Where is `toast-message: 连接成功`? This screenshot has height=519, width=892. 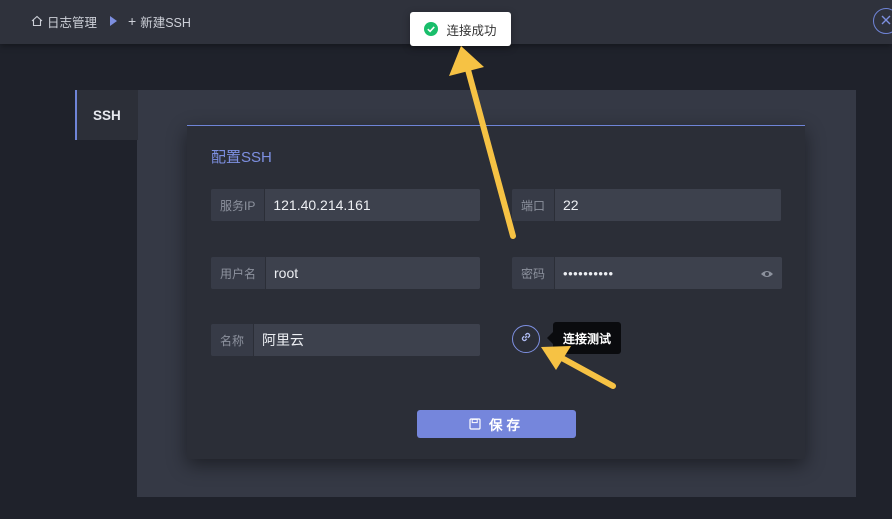
toast-message: 连接成功 is located at coordinates (471, 30).